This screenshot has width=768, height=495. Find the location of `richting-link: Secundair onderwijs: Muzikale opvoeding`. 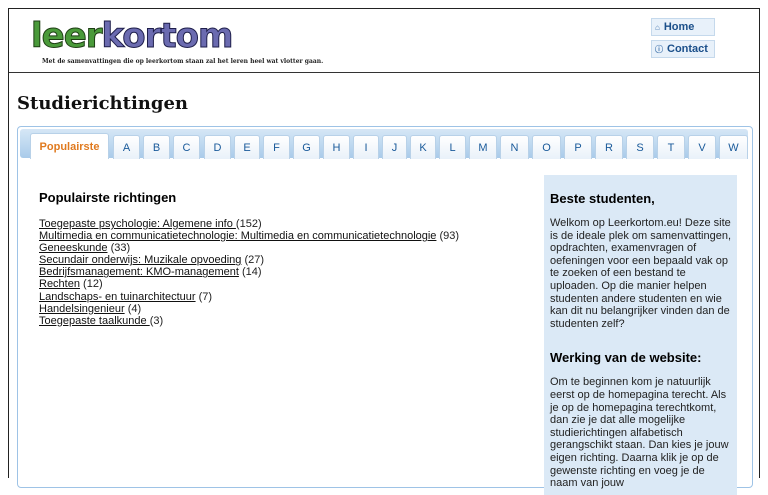

richting-link: Secundair onderwijs: Muzikale opvoeding is located at coordinates (140, 260).